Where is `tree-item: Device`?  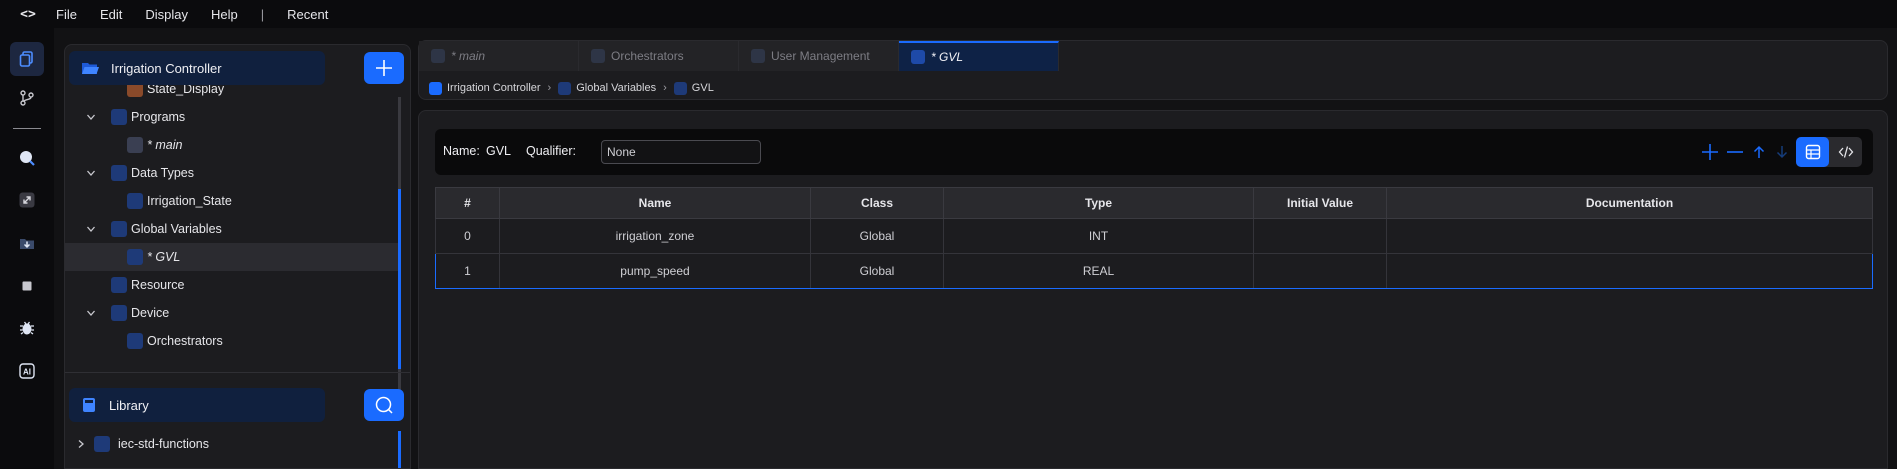 tree-item: Device is located at coordinates (233, 313).